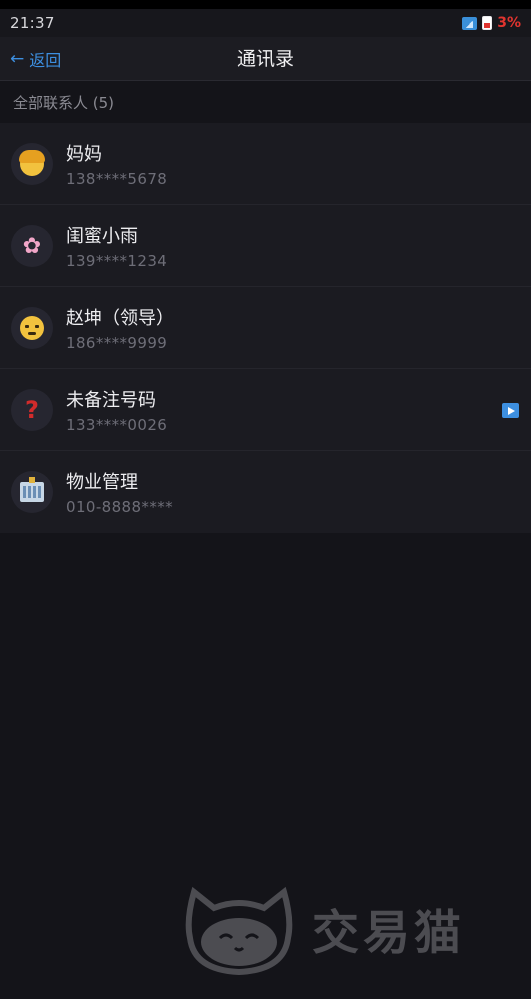 The width and height of the screenshot is (531, 999). I want to click on contact-name: 赵坤（领导）, so click(120, 318).